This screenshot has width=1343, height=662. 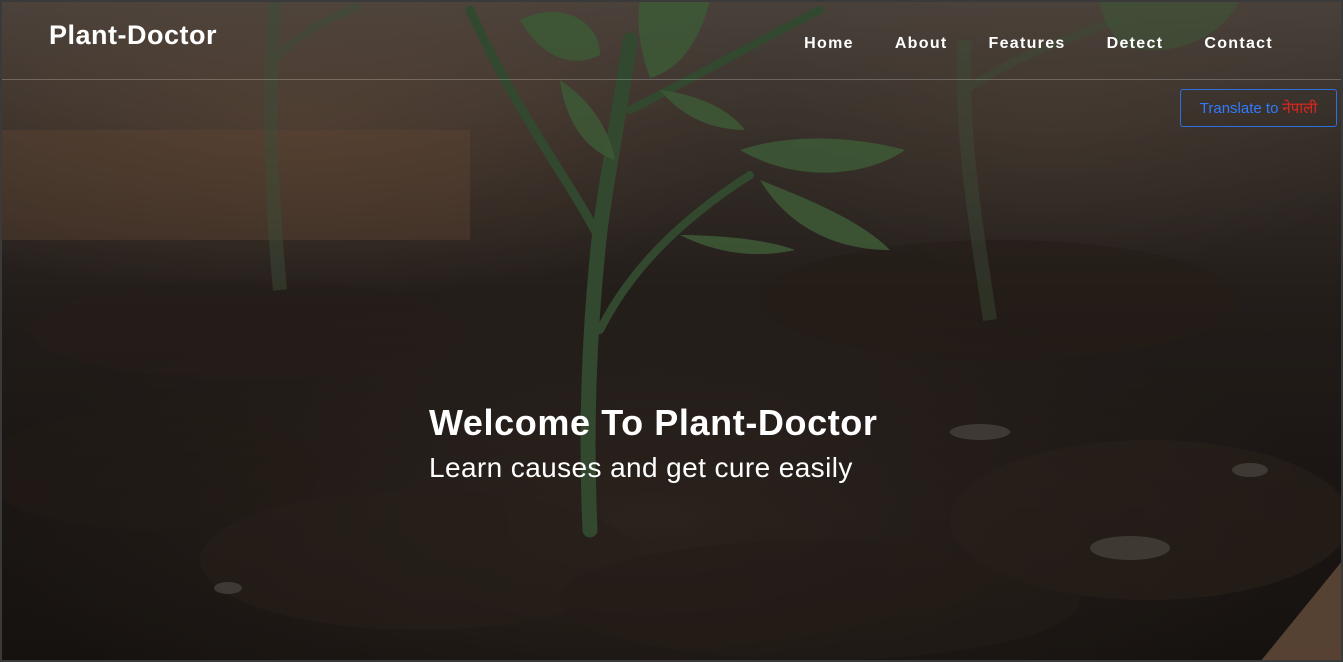 I want to click on nav-links: Home About Features Detect Contact, so click(x=1038, y=44).